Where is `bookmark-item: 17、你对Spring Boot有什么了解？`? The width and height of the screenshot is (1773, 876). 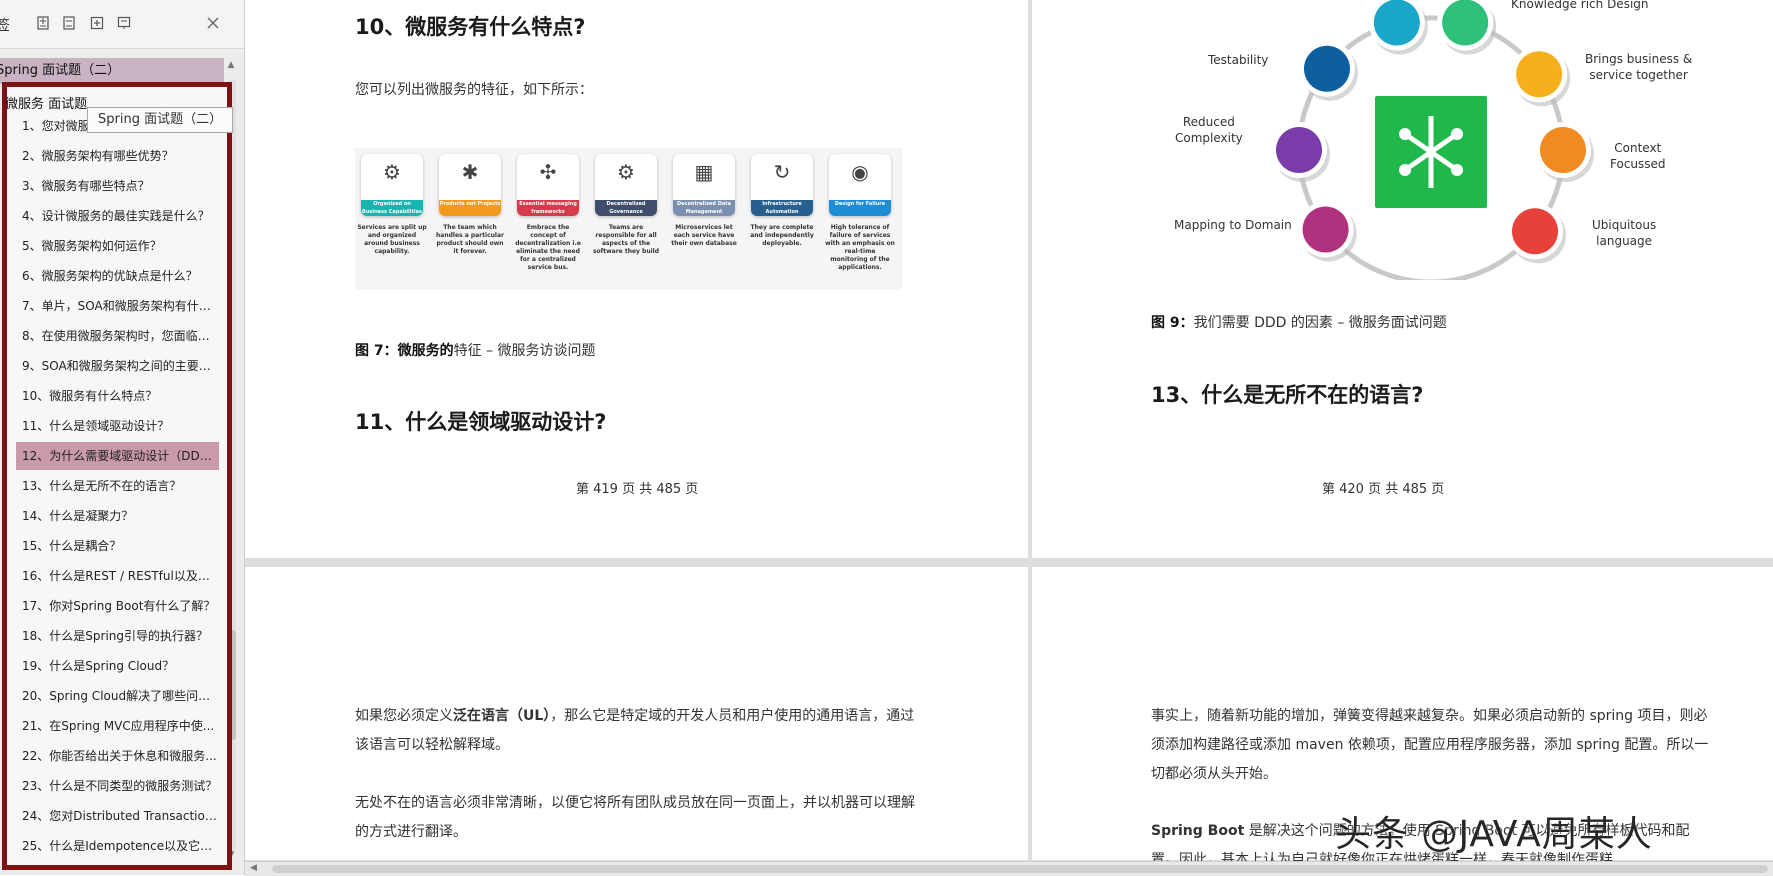 bookmark-item: 17、你对Spring Boot有什么了解？ is located at coordinates (117, 606).